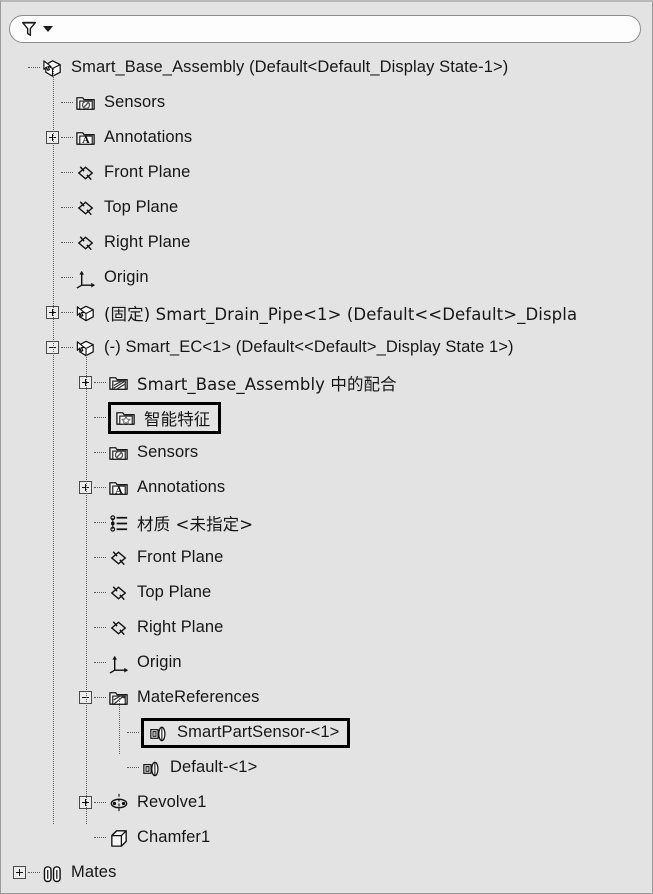 The height and width of the screenshot is (894, 653). I want to click on tree-row: MateReferences, so click(326, 697).